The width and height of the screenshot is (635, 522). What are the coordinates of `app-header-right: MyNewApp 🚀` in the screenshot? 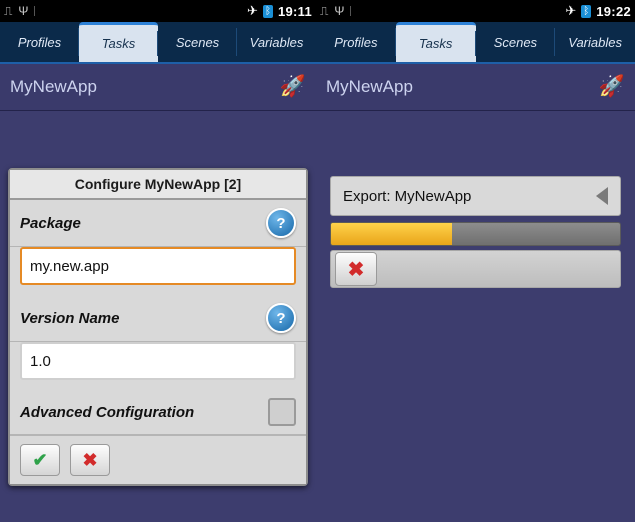 It's located at (475, 87).